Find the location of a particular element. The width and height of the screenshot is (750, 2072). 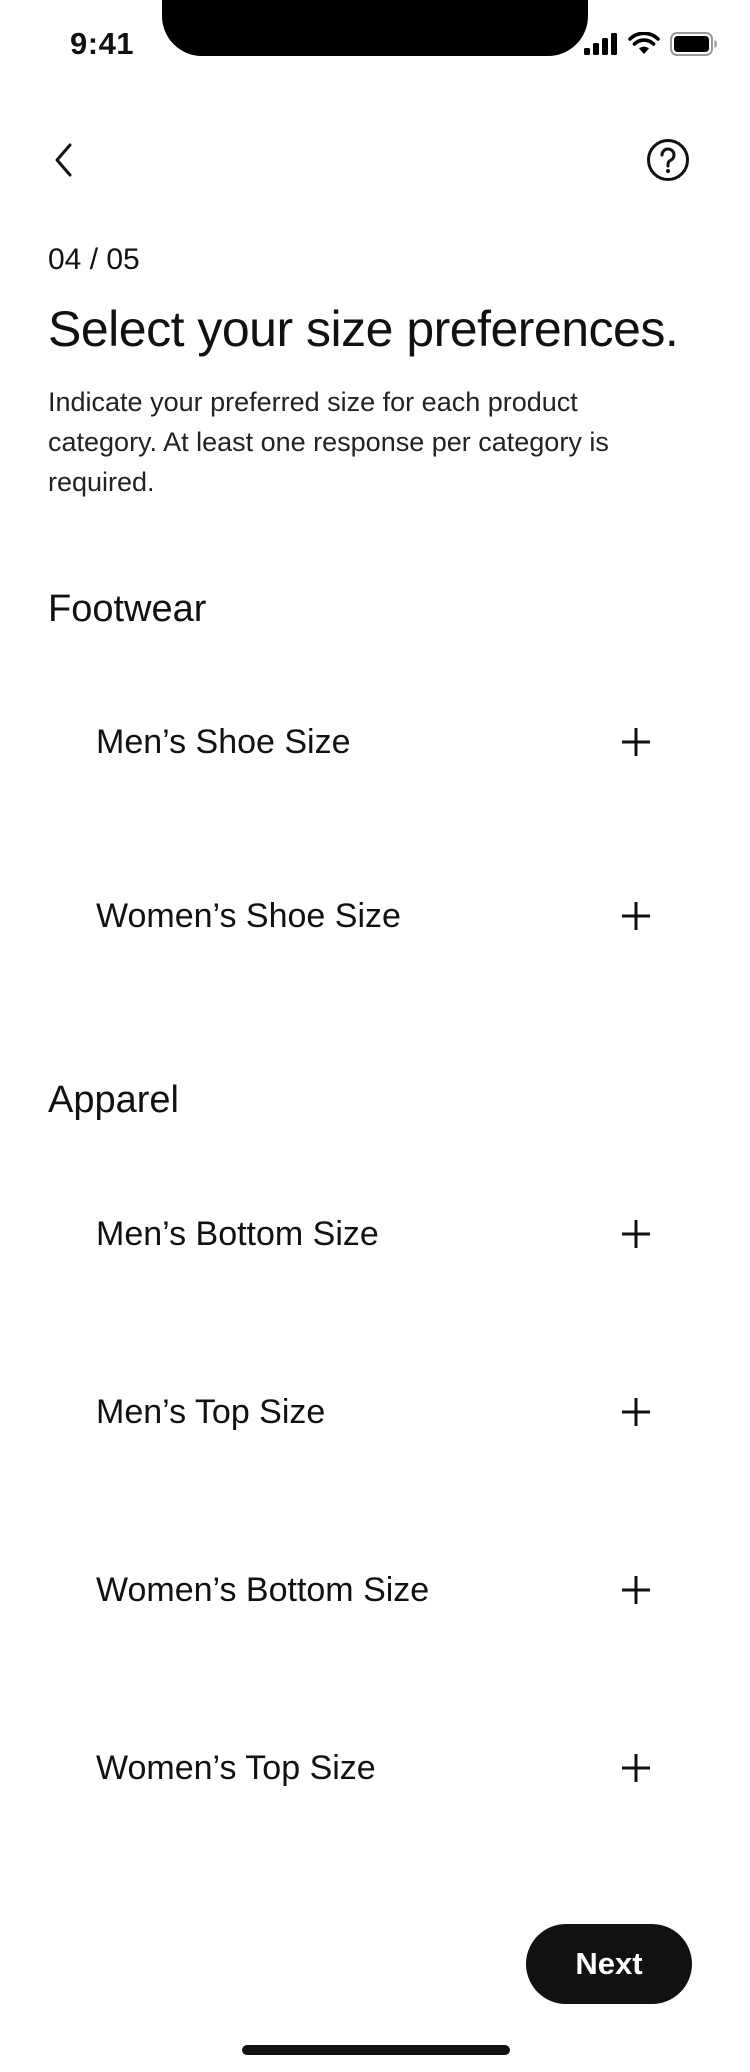

option-mens-bottom-size: Men’s Bottom Size is located at coordinates (376, 1234).